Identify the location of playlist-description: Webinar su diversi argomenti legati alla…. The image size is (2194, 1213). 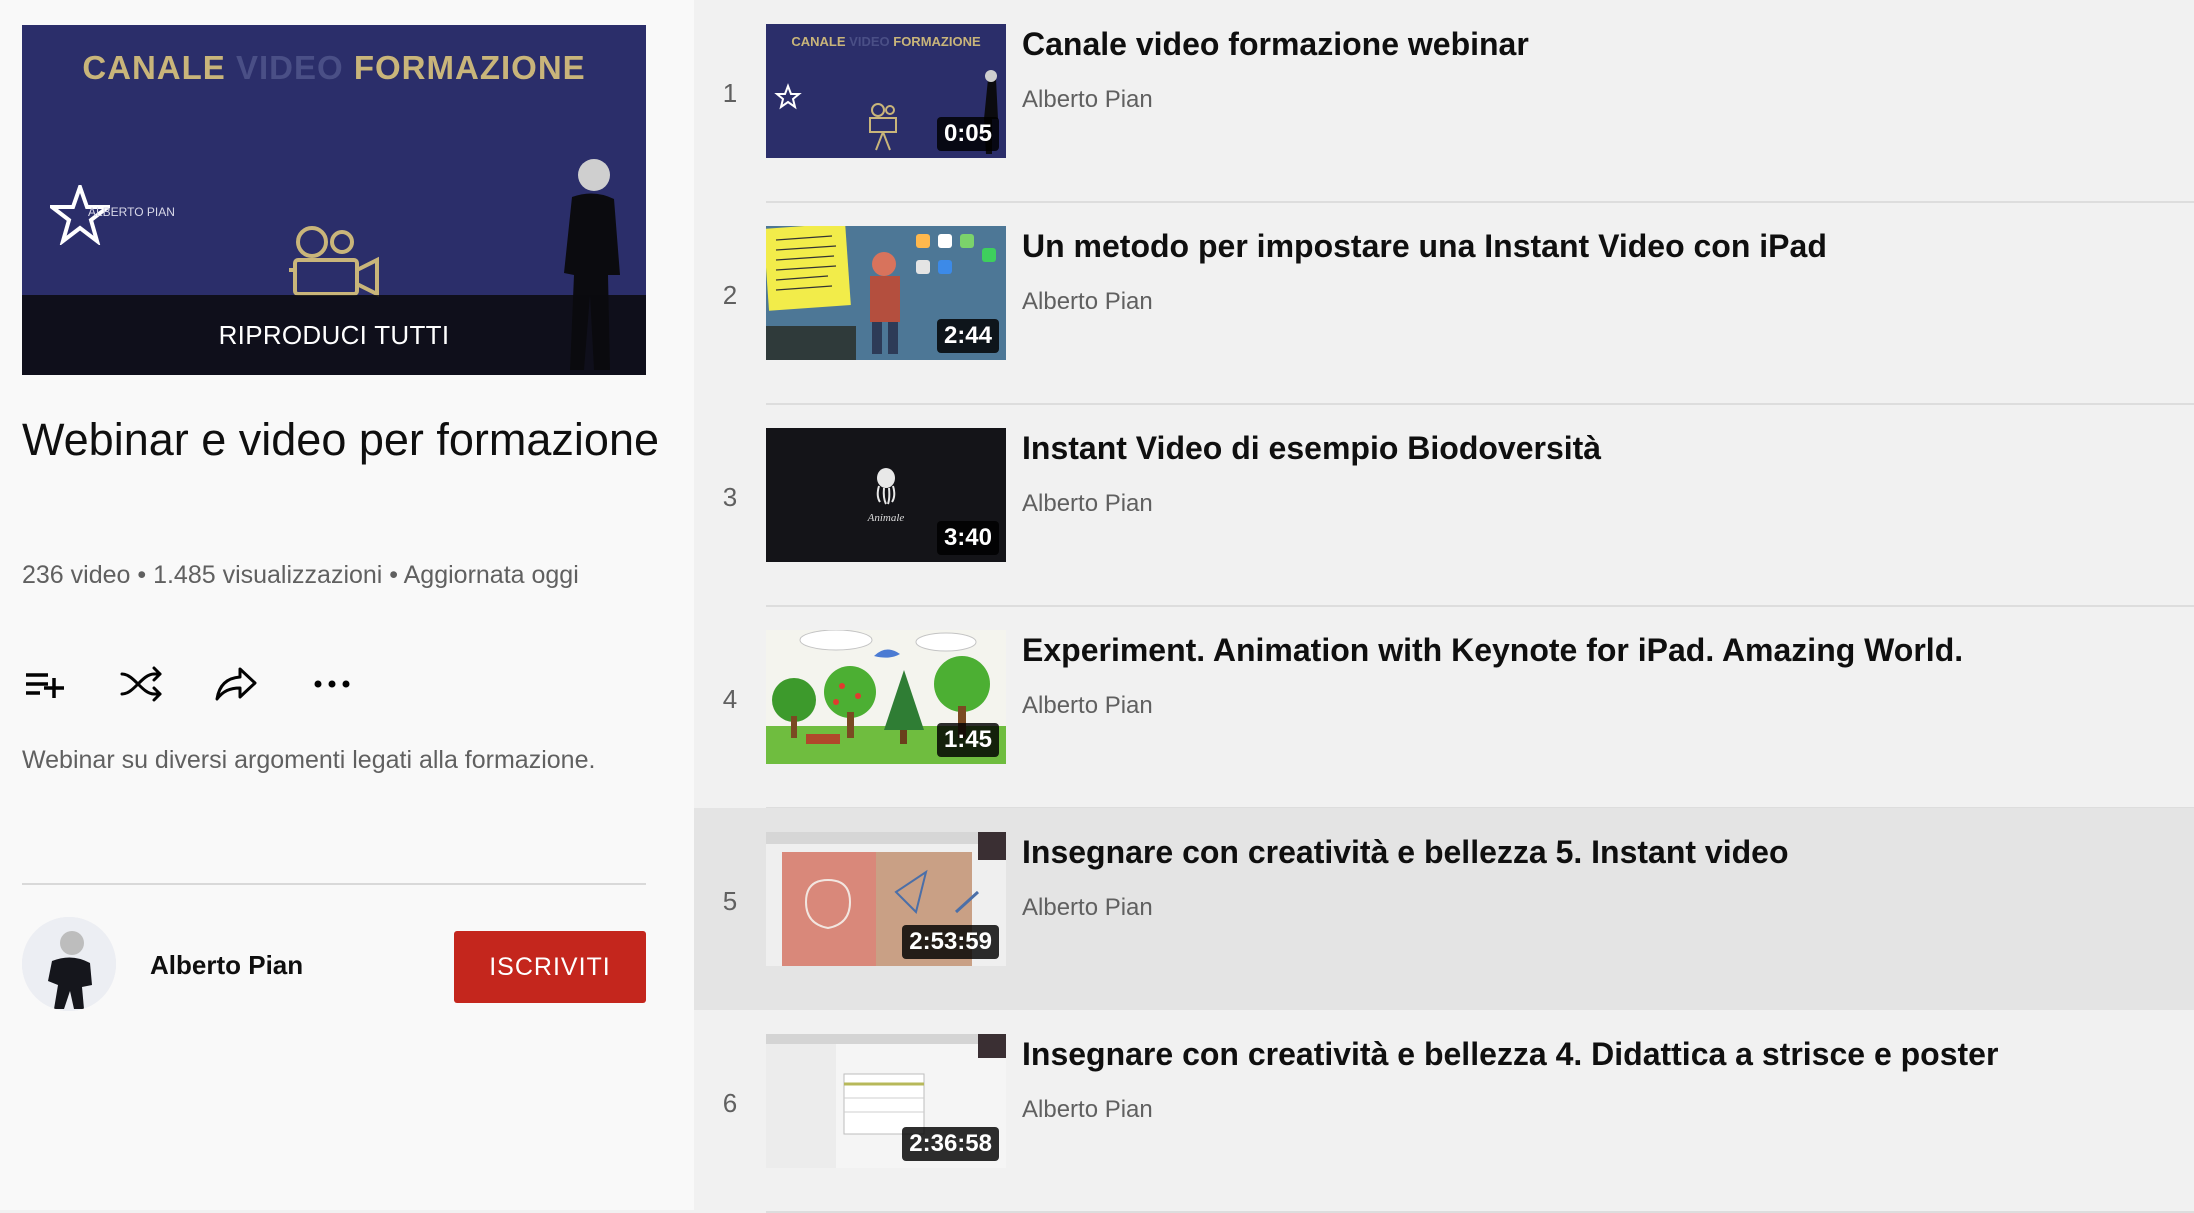
(309, 760).